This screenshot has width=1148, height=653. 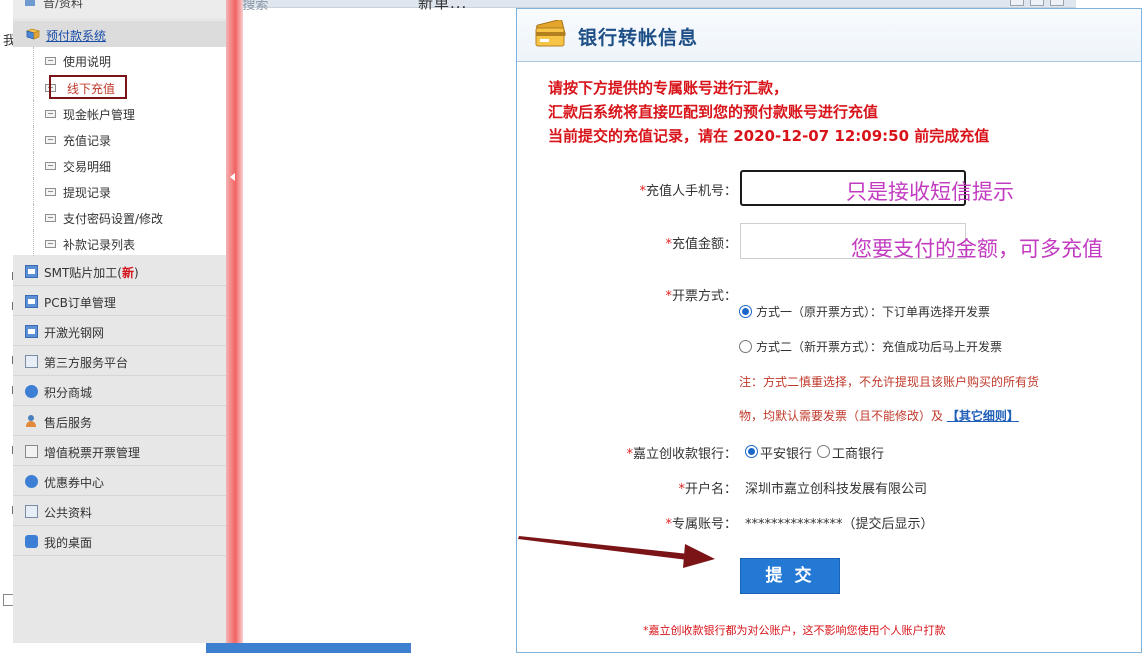 What do you see at coordinates (308, 648) in the screenshot?
I see `background-bottom-button` at bounding box center [308, 648].